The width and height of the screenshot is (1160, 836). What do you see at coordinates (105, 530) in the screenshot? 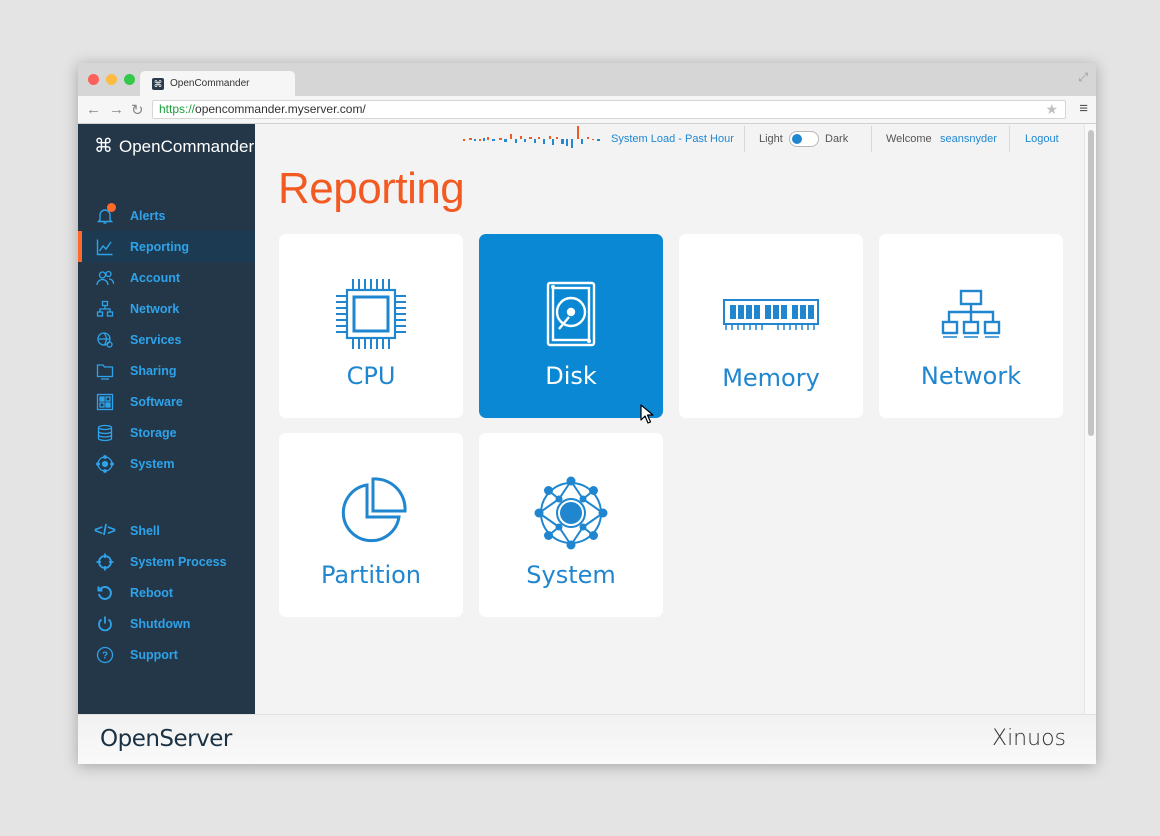
I see `code-icon: </>` at bounding box center [105, 530].